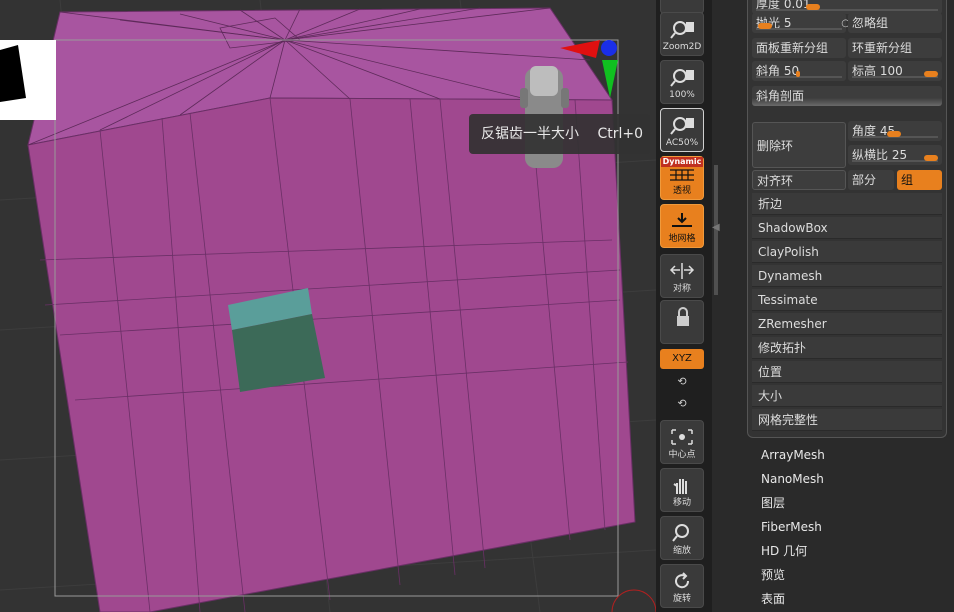  Describe the element at coordinates (773, 599) in the screenshot. I see `surface-subpalette: 表面` at that location.